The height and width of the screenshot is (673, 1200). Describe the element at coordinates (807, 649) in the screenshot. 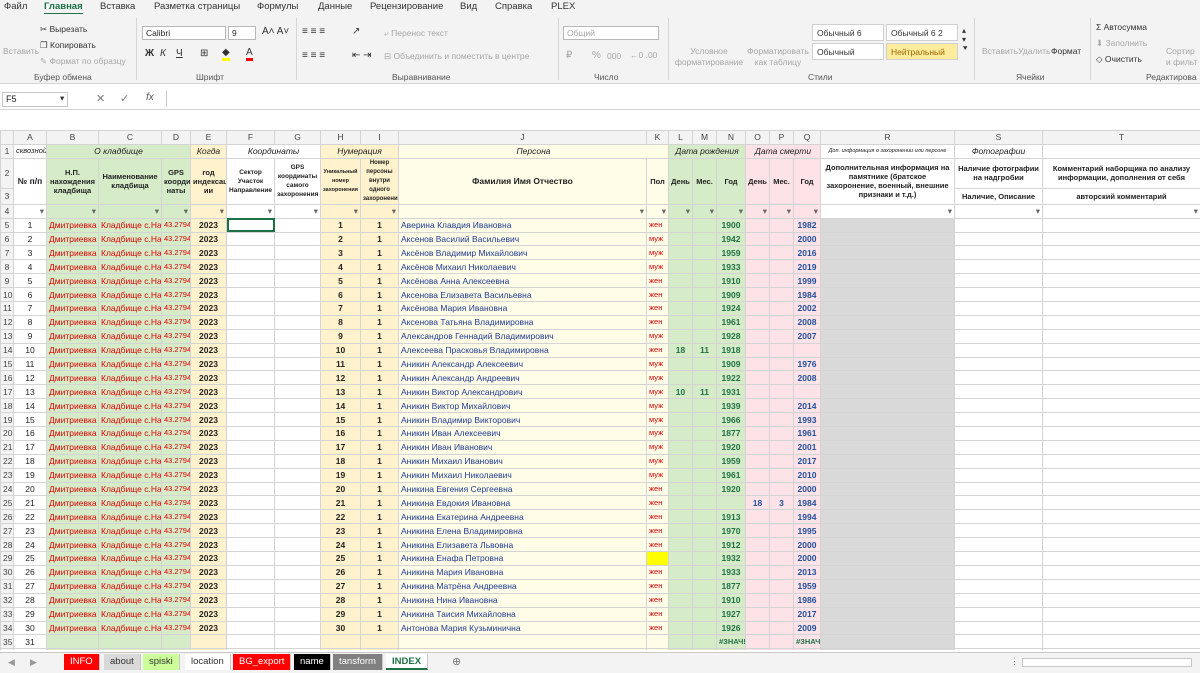

I see `death-year-error-cell: #ЗНАЧ!` at that location.